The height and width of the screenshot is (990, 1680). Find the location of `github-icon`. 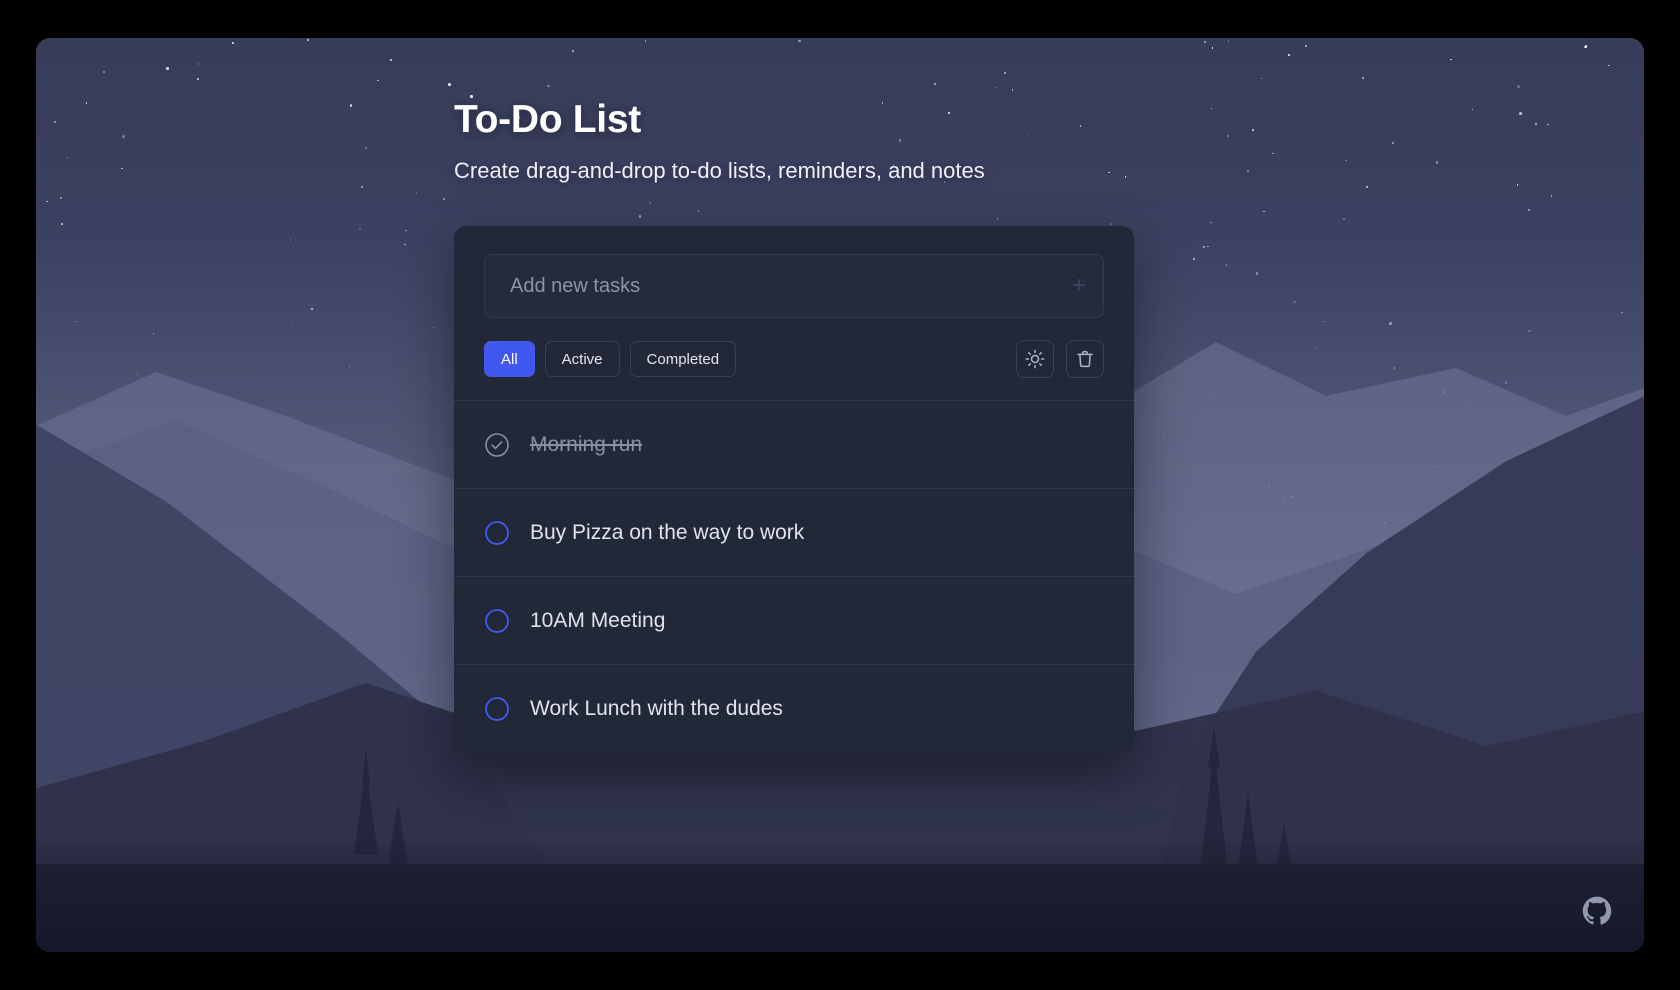

github-icon is located at coordinates (1597, 911).